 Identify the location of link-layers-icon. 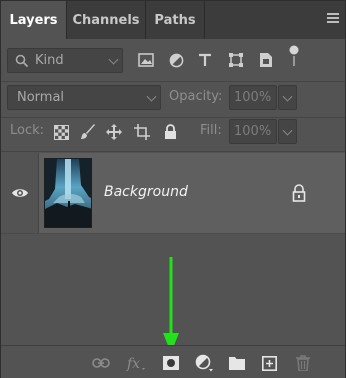
(101, 363).